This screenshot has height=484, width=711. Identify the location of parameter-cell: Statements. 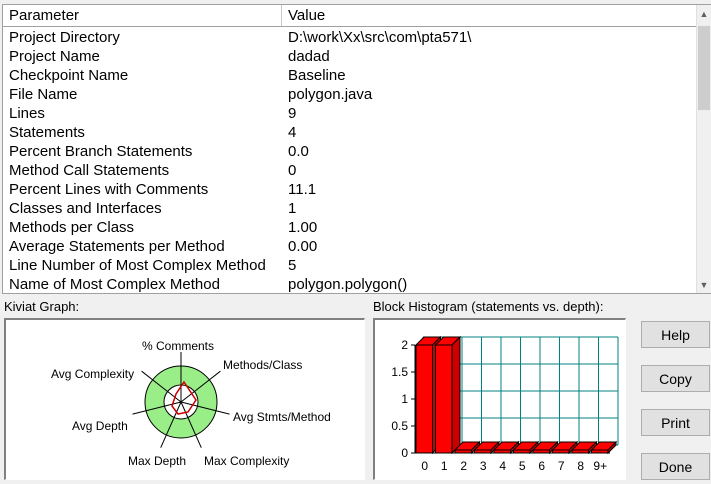
(47, 132).